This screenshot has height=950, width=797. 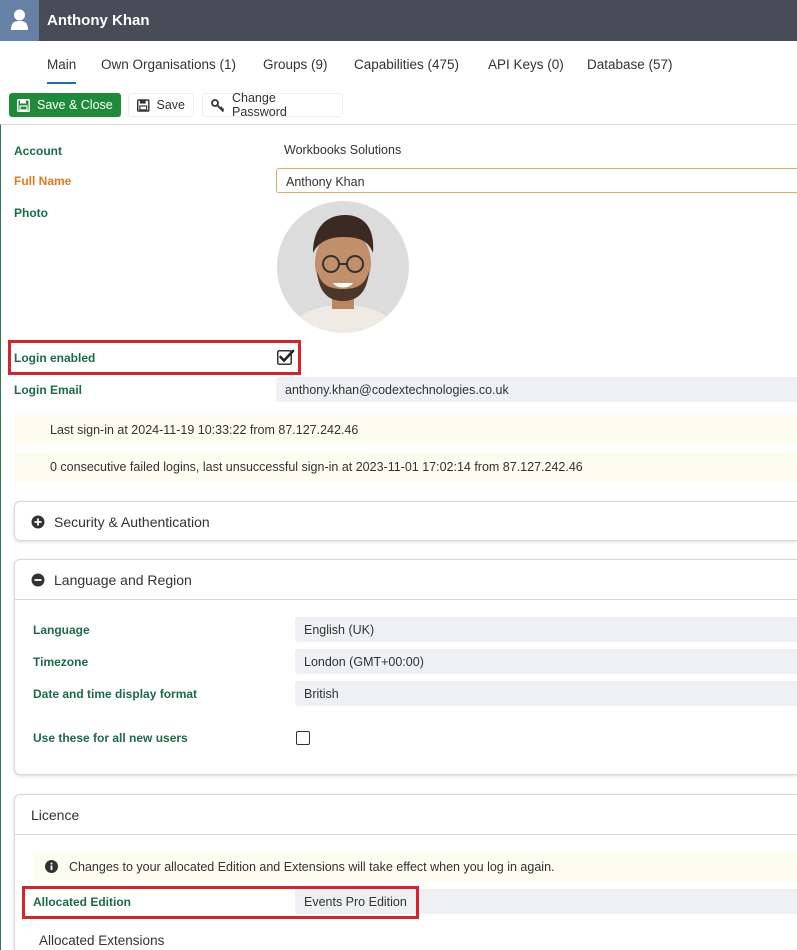 I want to click on change-password-button: Change Password, so click(x=272, y=105).